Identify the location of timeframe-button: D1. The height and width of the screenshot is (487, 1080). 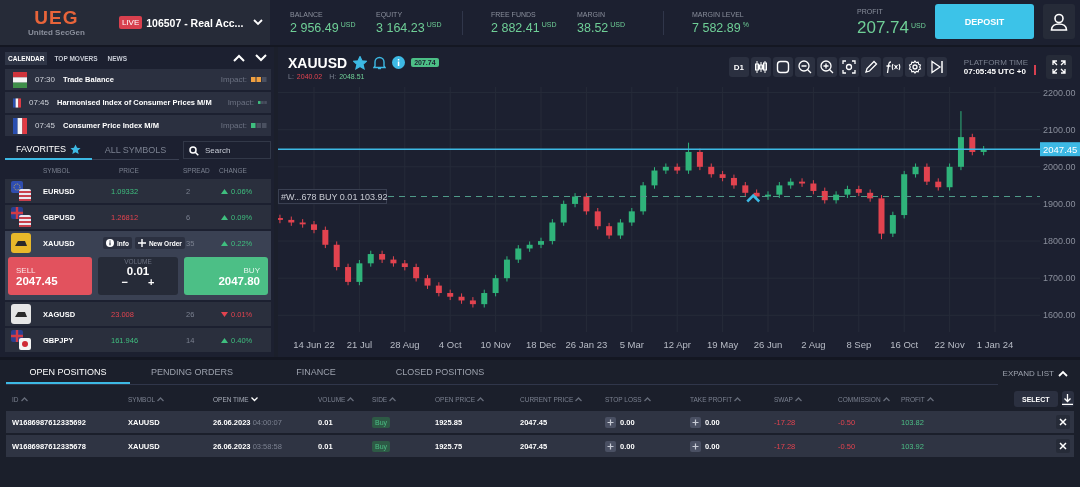
(738, 67).